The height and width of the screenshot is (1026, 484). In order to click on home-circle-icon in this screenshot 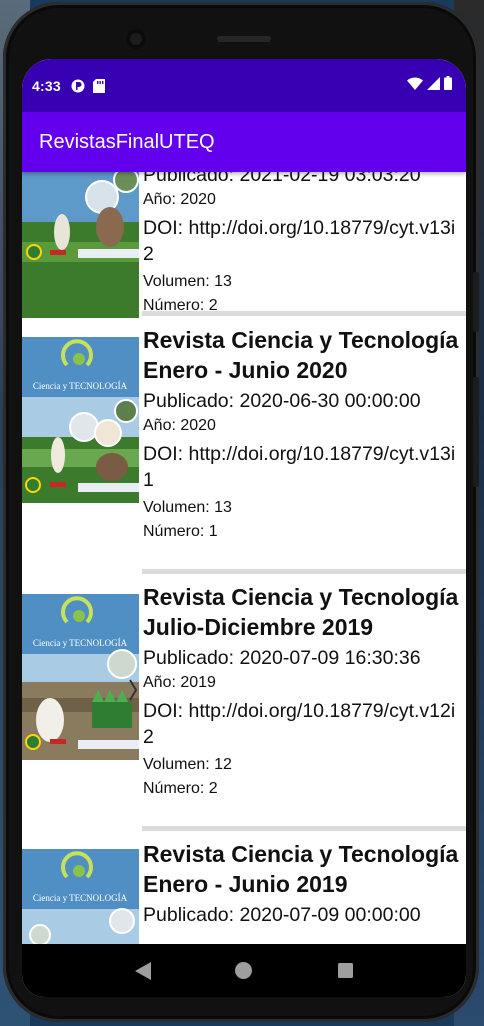, I will do `click(244, 971)`.